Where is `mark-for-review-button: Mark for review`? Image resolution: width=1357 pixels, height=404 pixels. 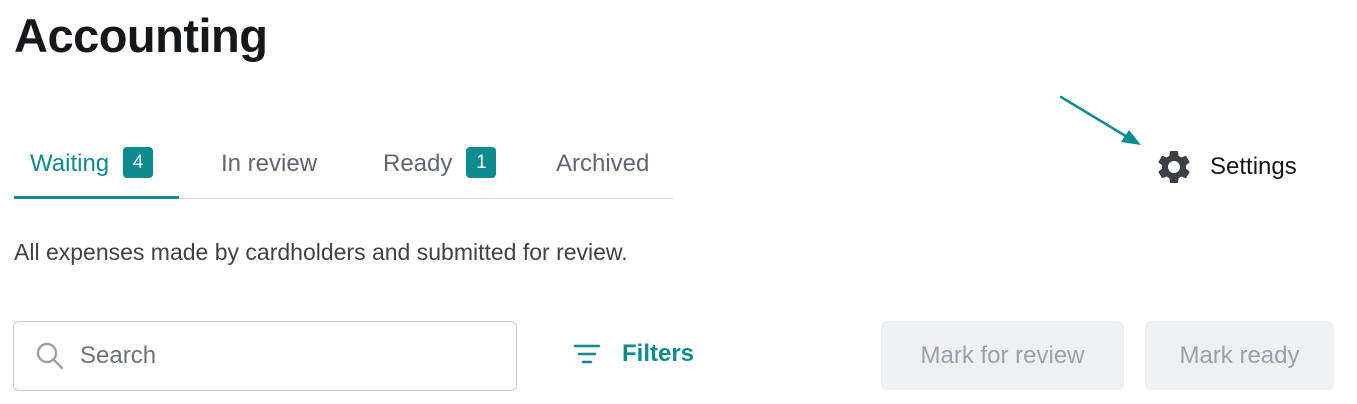
mark-for-review-button: Mark for review is located at coordinates (1002, 355).